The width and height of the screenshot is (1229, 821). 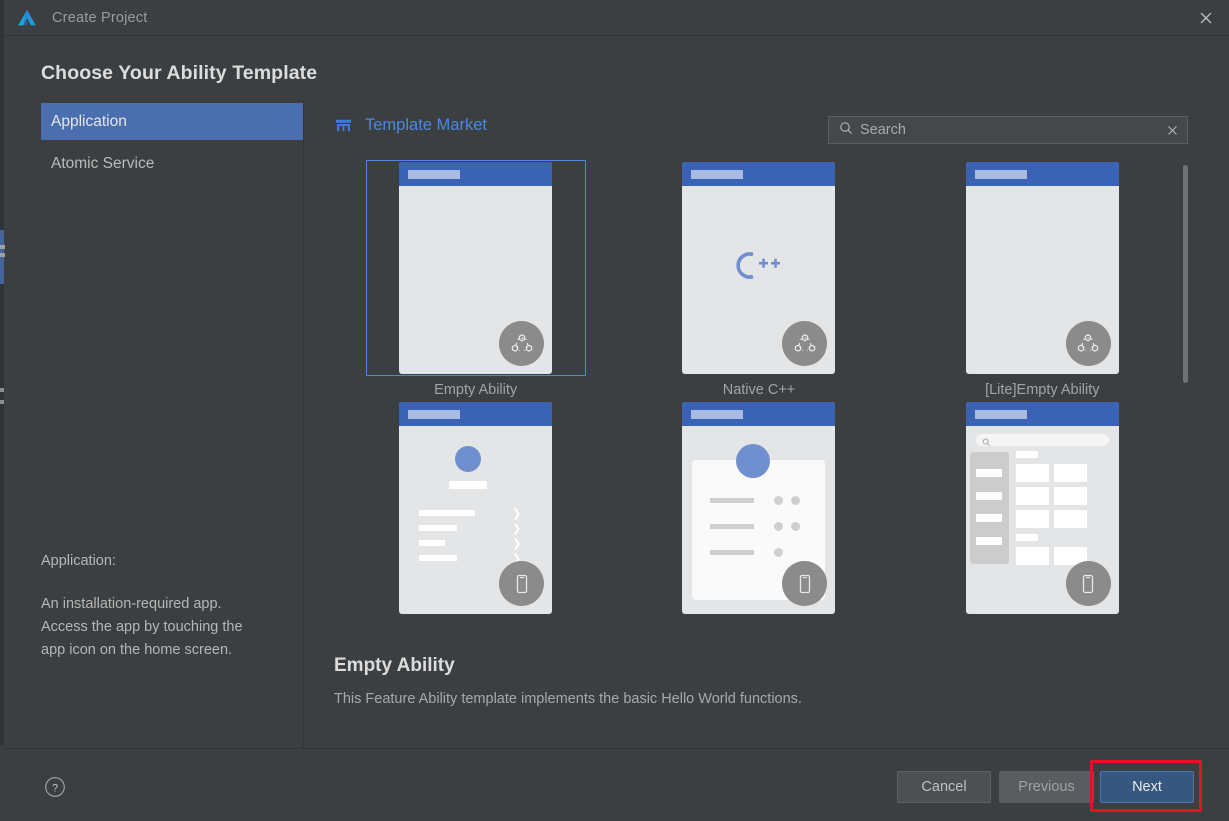 What do you see at coordinates (142, 627) in the screenshot?
I see `category-description-line: Access the app by touching the` at bounding box center [142, 627].